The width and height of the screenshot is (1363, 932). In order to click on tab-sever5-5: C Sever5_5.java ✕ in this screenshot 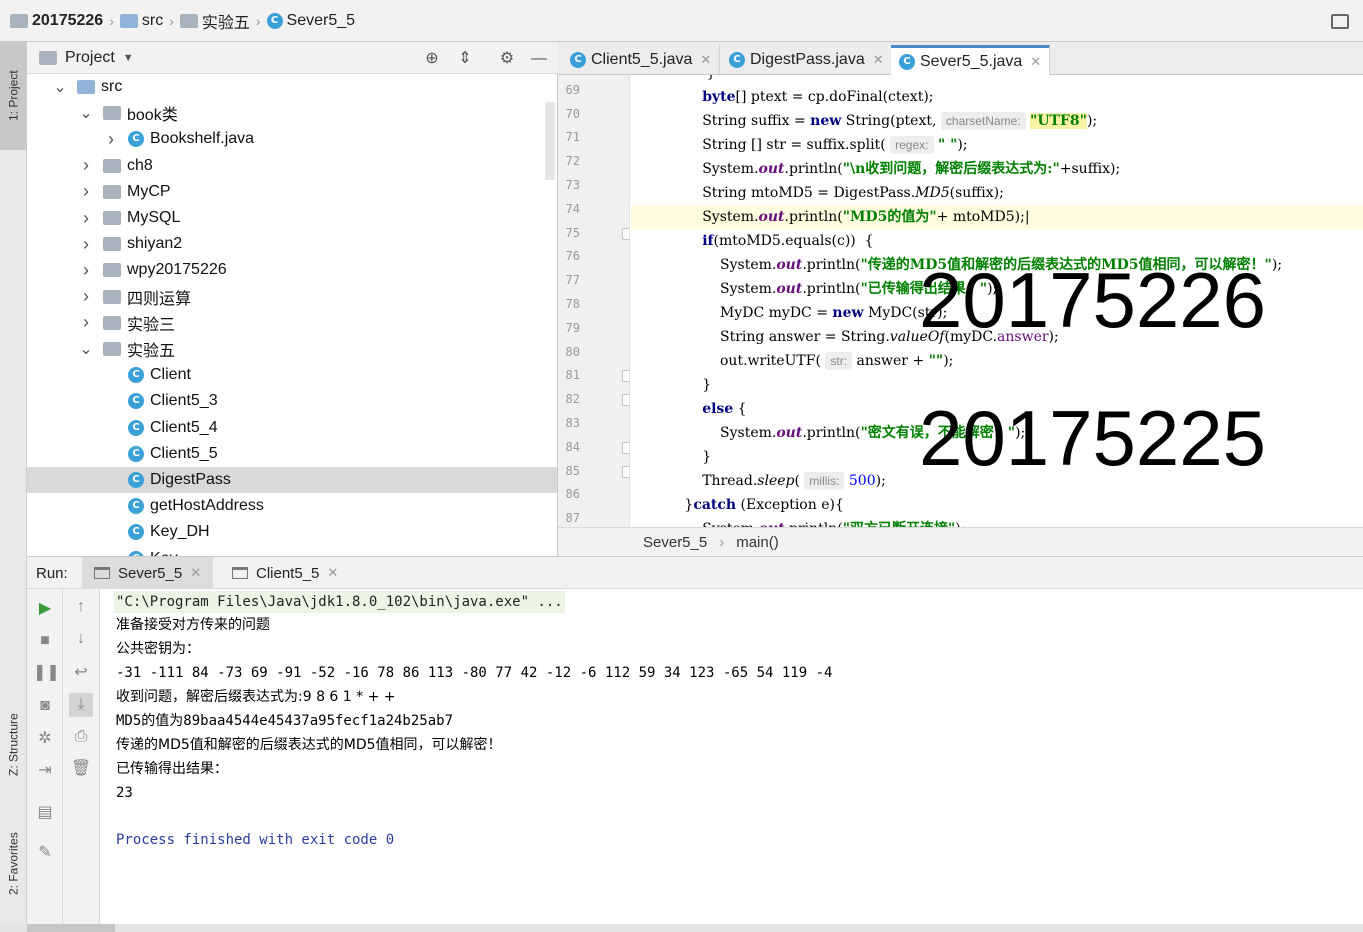, I will do `click(971, 60)`.